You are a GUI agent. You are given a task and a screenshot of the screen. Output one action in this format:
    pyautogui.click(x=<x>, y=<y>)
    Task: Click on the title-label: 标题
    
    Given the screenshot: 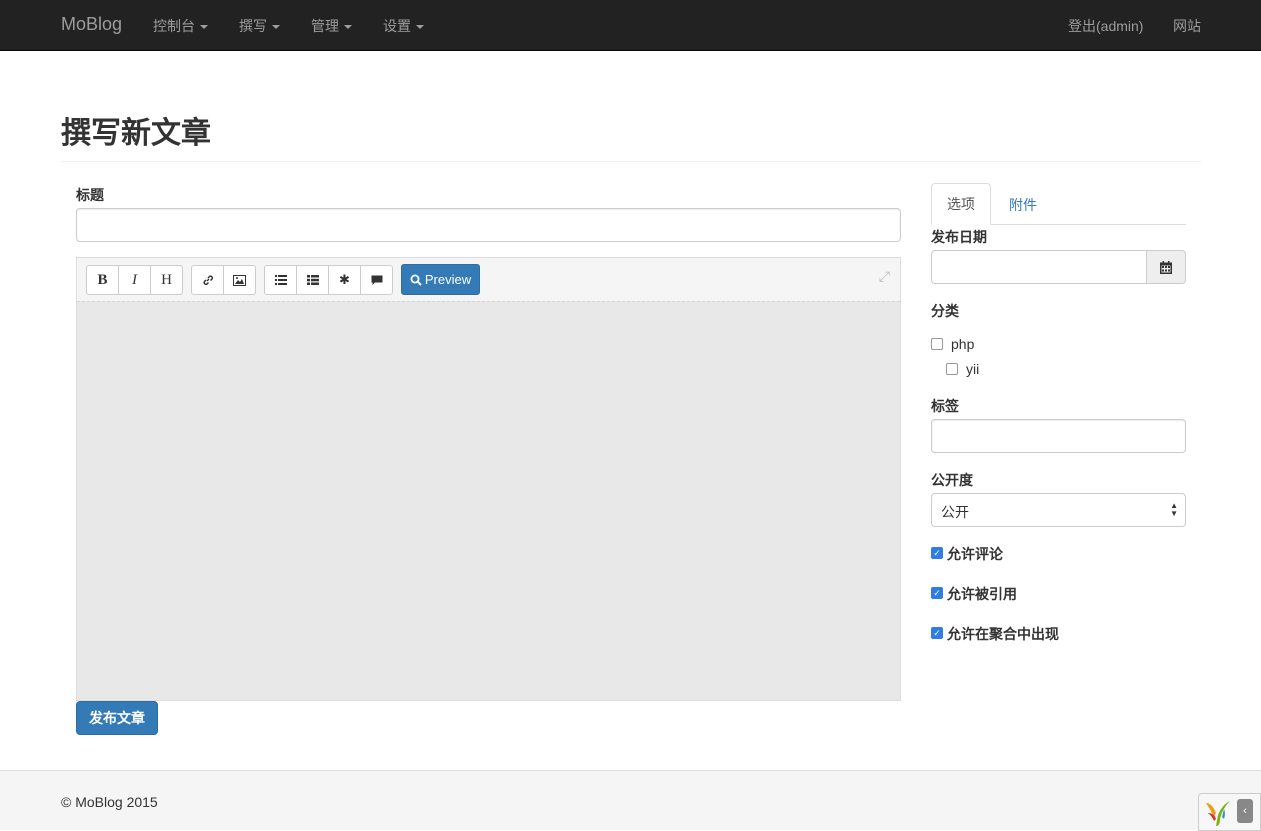 What is the action you would take?
    pyautogui.click(x=90, y=195)
    